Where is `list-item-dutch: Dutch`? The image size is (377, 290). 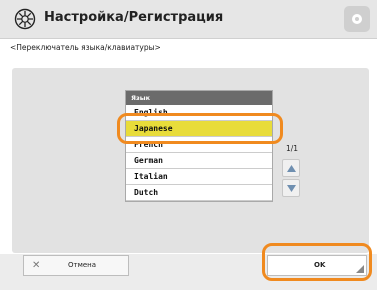
list-item-dutch: Dutch is located at coordinates (199, 193).